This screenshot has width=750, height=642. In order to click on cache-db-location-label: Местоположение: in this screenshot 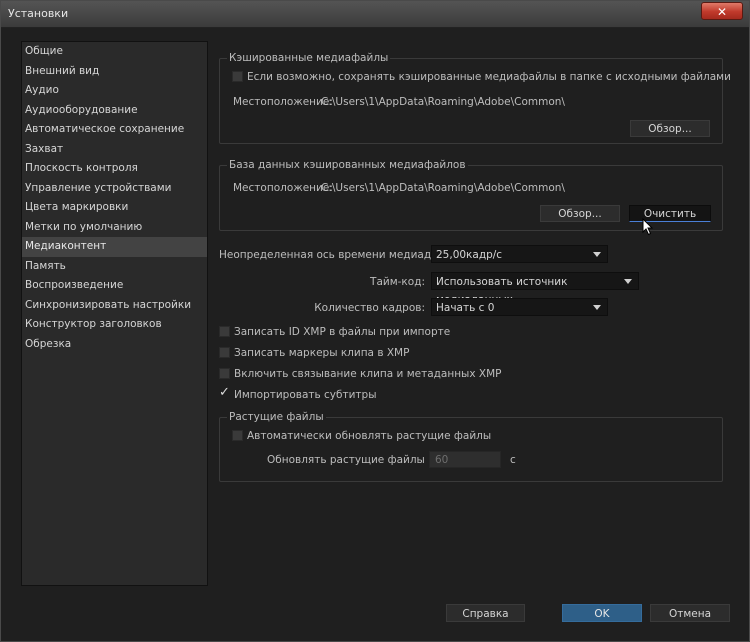, I will do `click(283, 188)`.